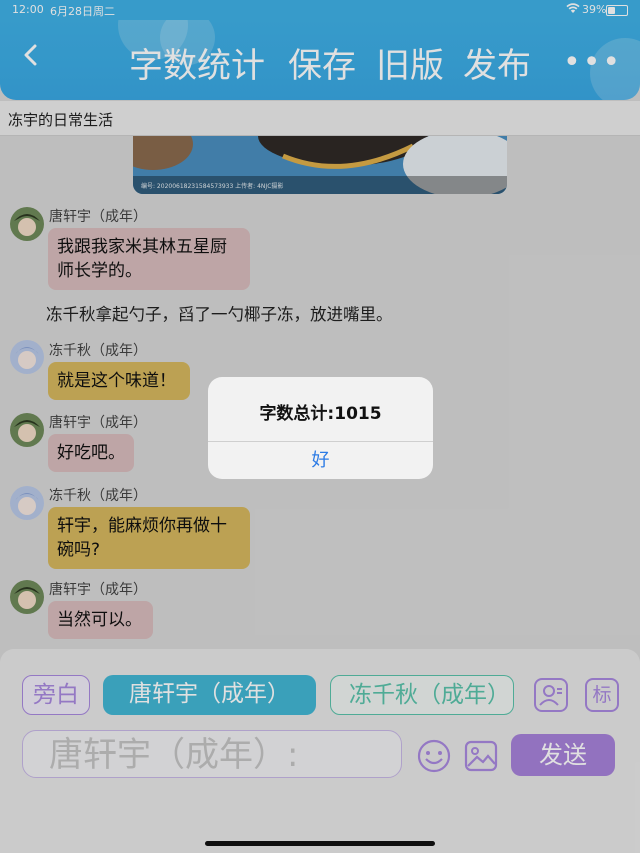 This screenshot has width=640, height=853. Describe the element at coordinates (320, 10) in the screenshot. I see `status-bar: 12:00 6月28日周二 39%` at that location.